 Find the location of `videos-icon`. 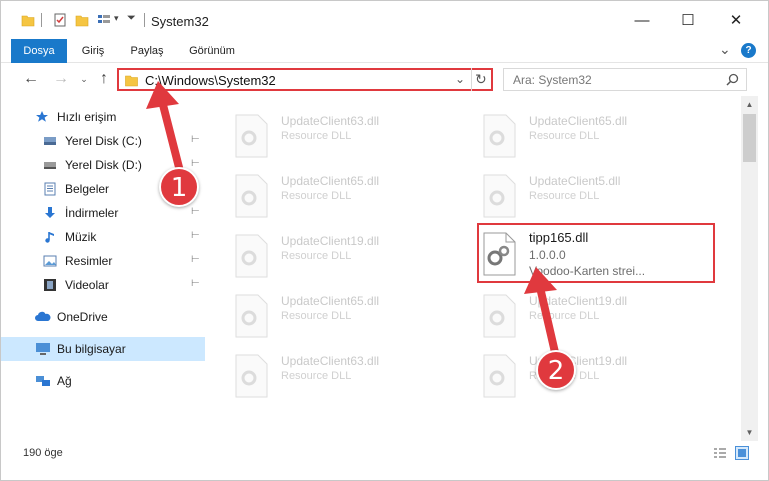

videos-icon is located at coordinates (50, 285).